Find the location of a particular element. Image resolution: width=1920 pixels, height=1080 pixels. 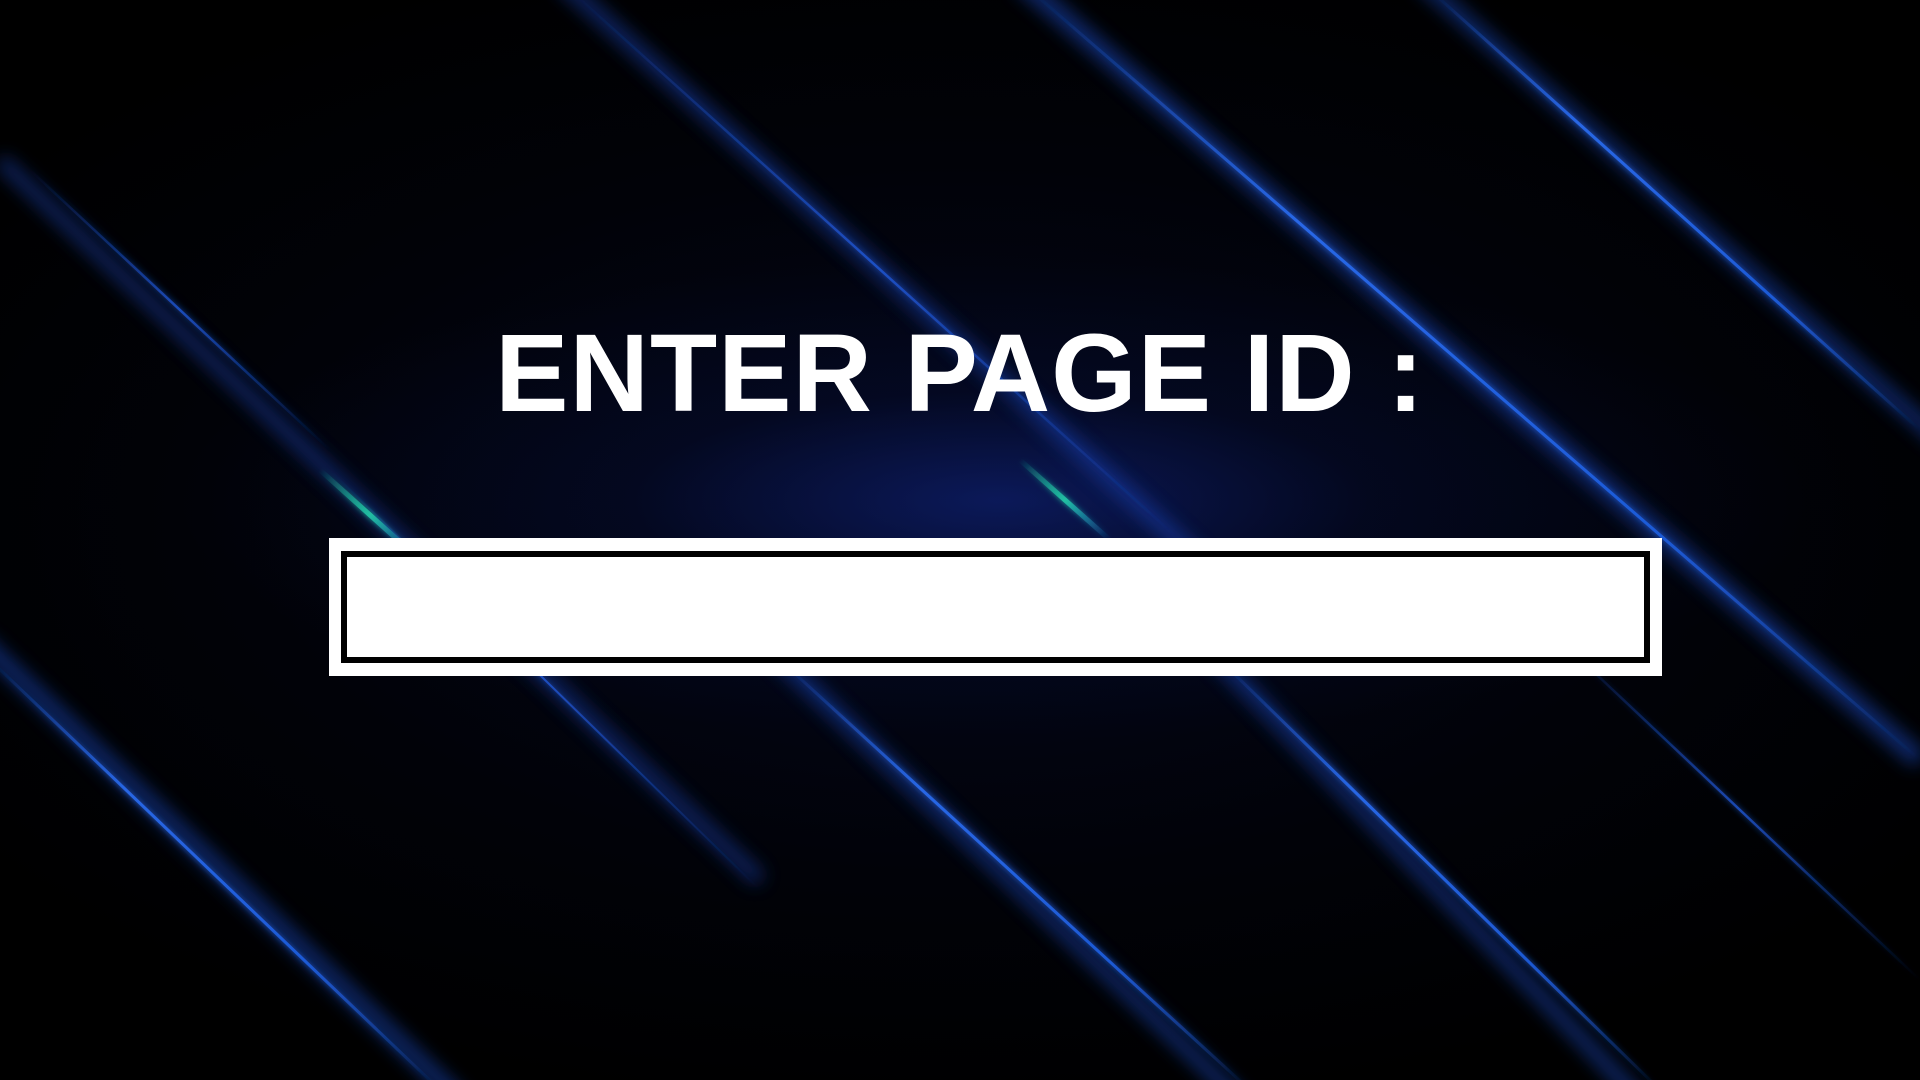

page-id-input-frame is located at coordinates (995, 607).